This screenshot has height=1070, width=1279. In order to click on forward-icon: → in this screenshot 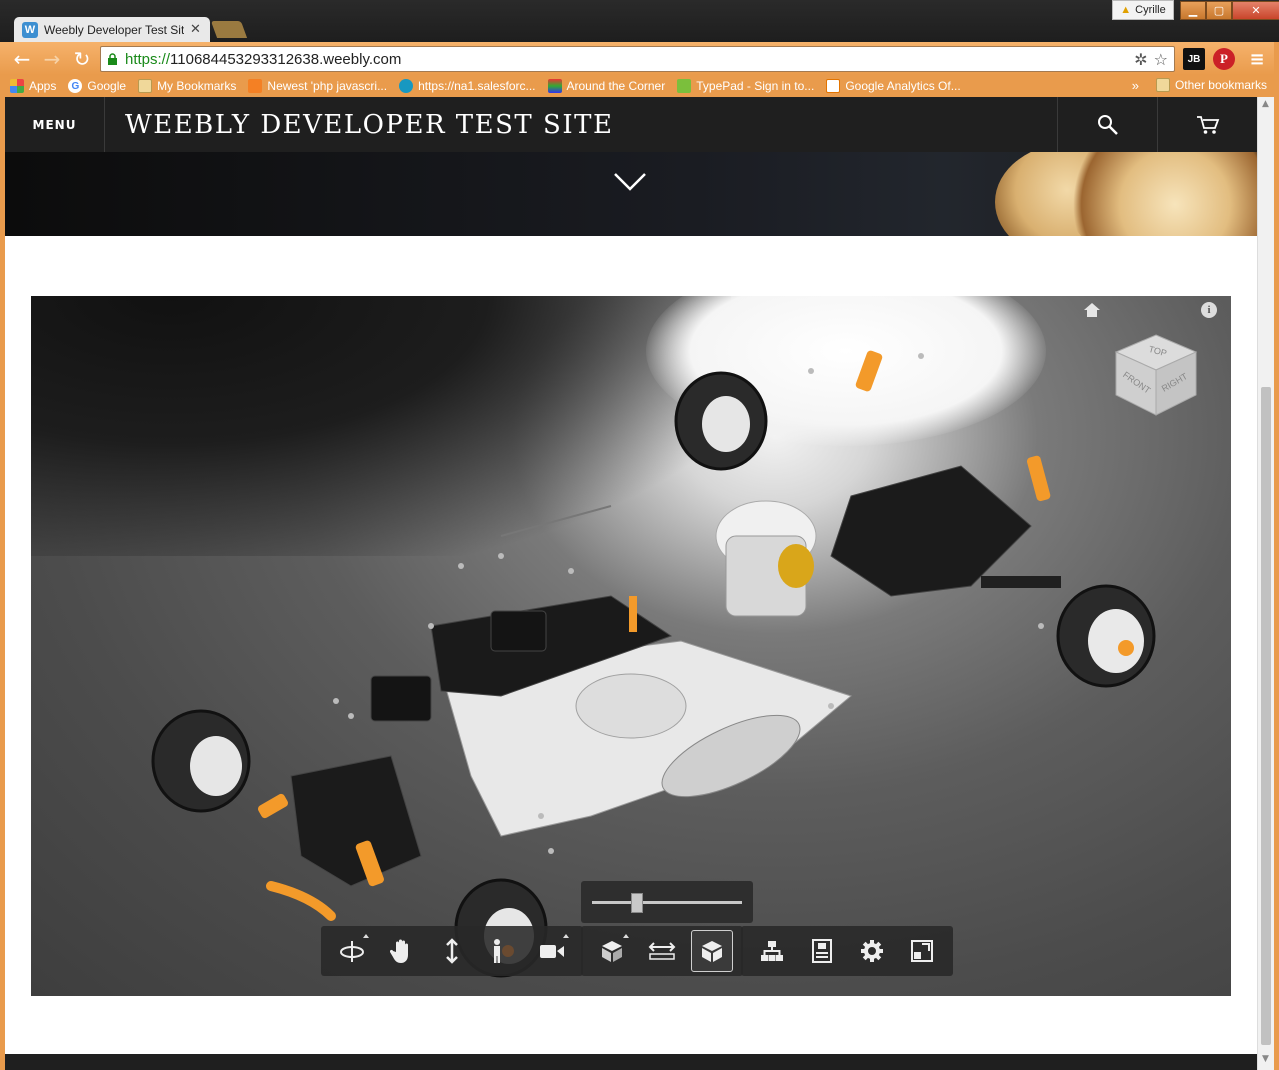, I will do `click(52, 59)`.